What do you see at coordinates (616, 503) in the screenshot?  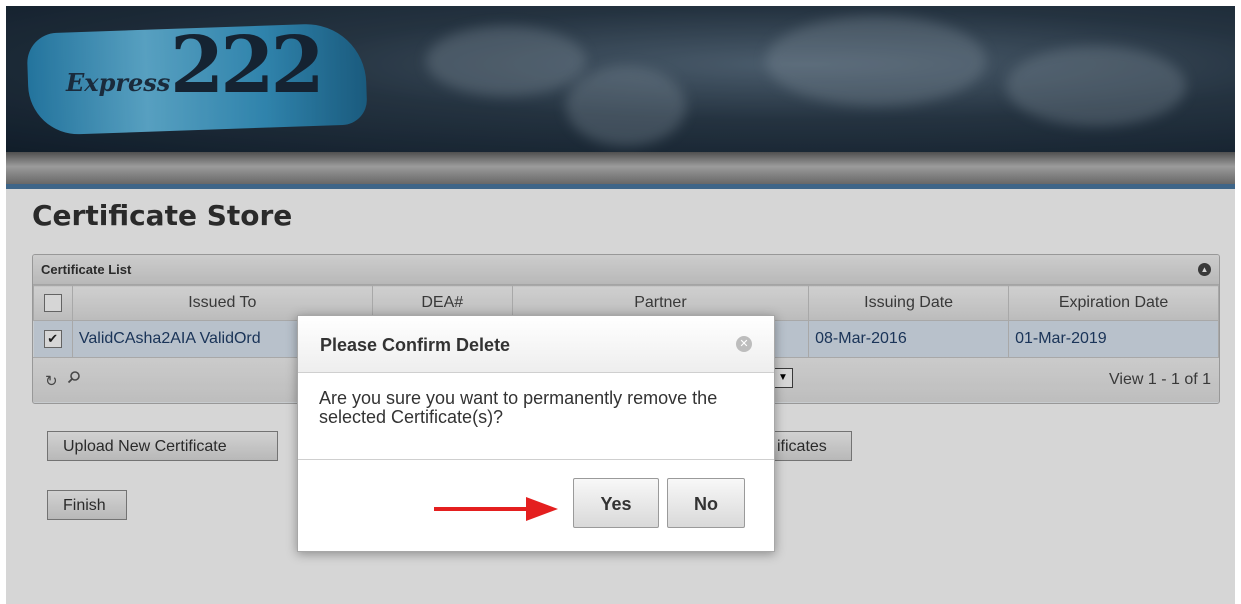 I see `yes-button: Yes` at bounding box center [616, 503].